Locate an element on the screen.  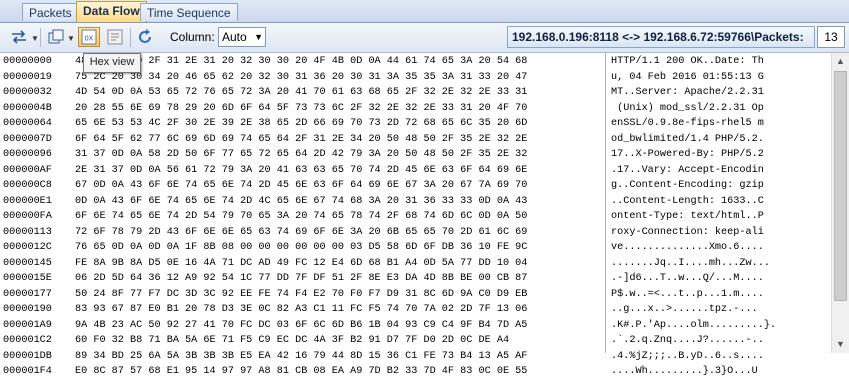
hex-view-icon: 0X is located at coordinates (89, 37).